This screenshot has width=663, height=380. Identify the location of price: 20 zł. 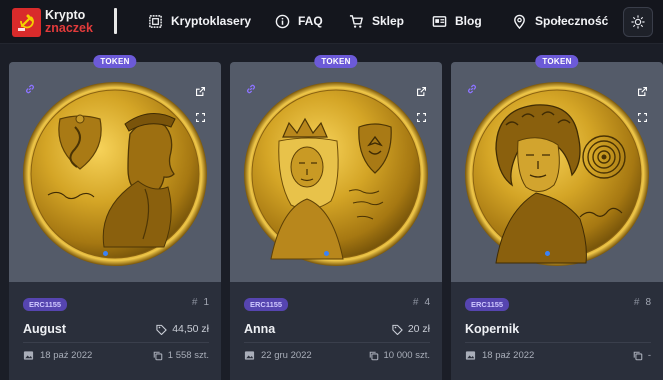
(411, 329).